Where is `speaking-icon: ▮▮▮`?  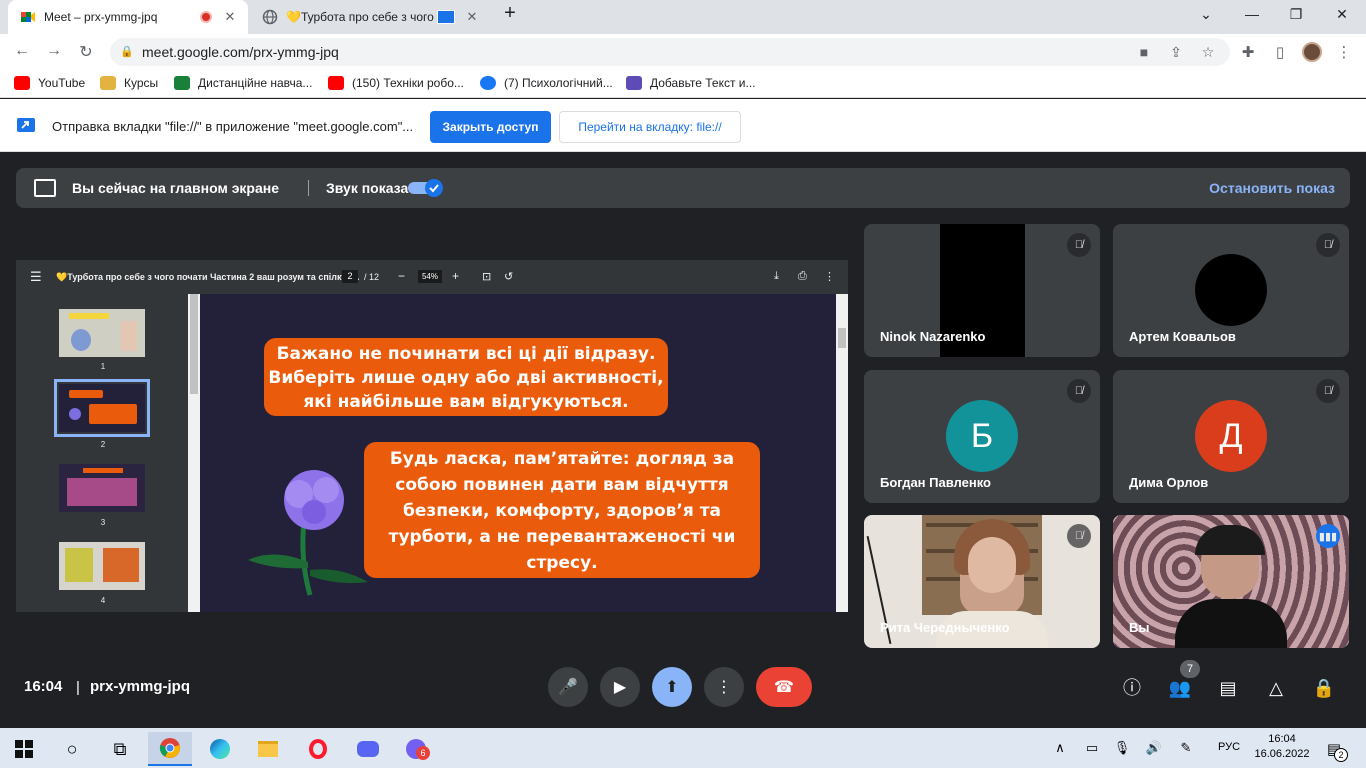
speaking-icon: ▮▮▮ is located at coordinates (1328, 536).